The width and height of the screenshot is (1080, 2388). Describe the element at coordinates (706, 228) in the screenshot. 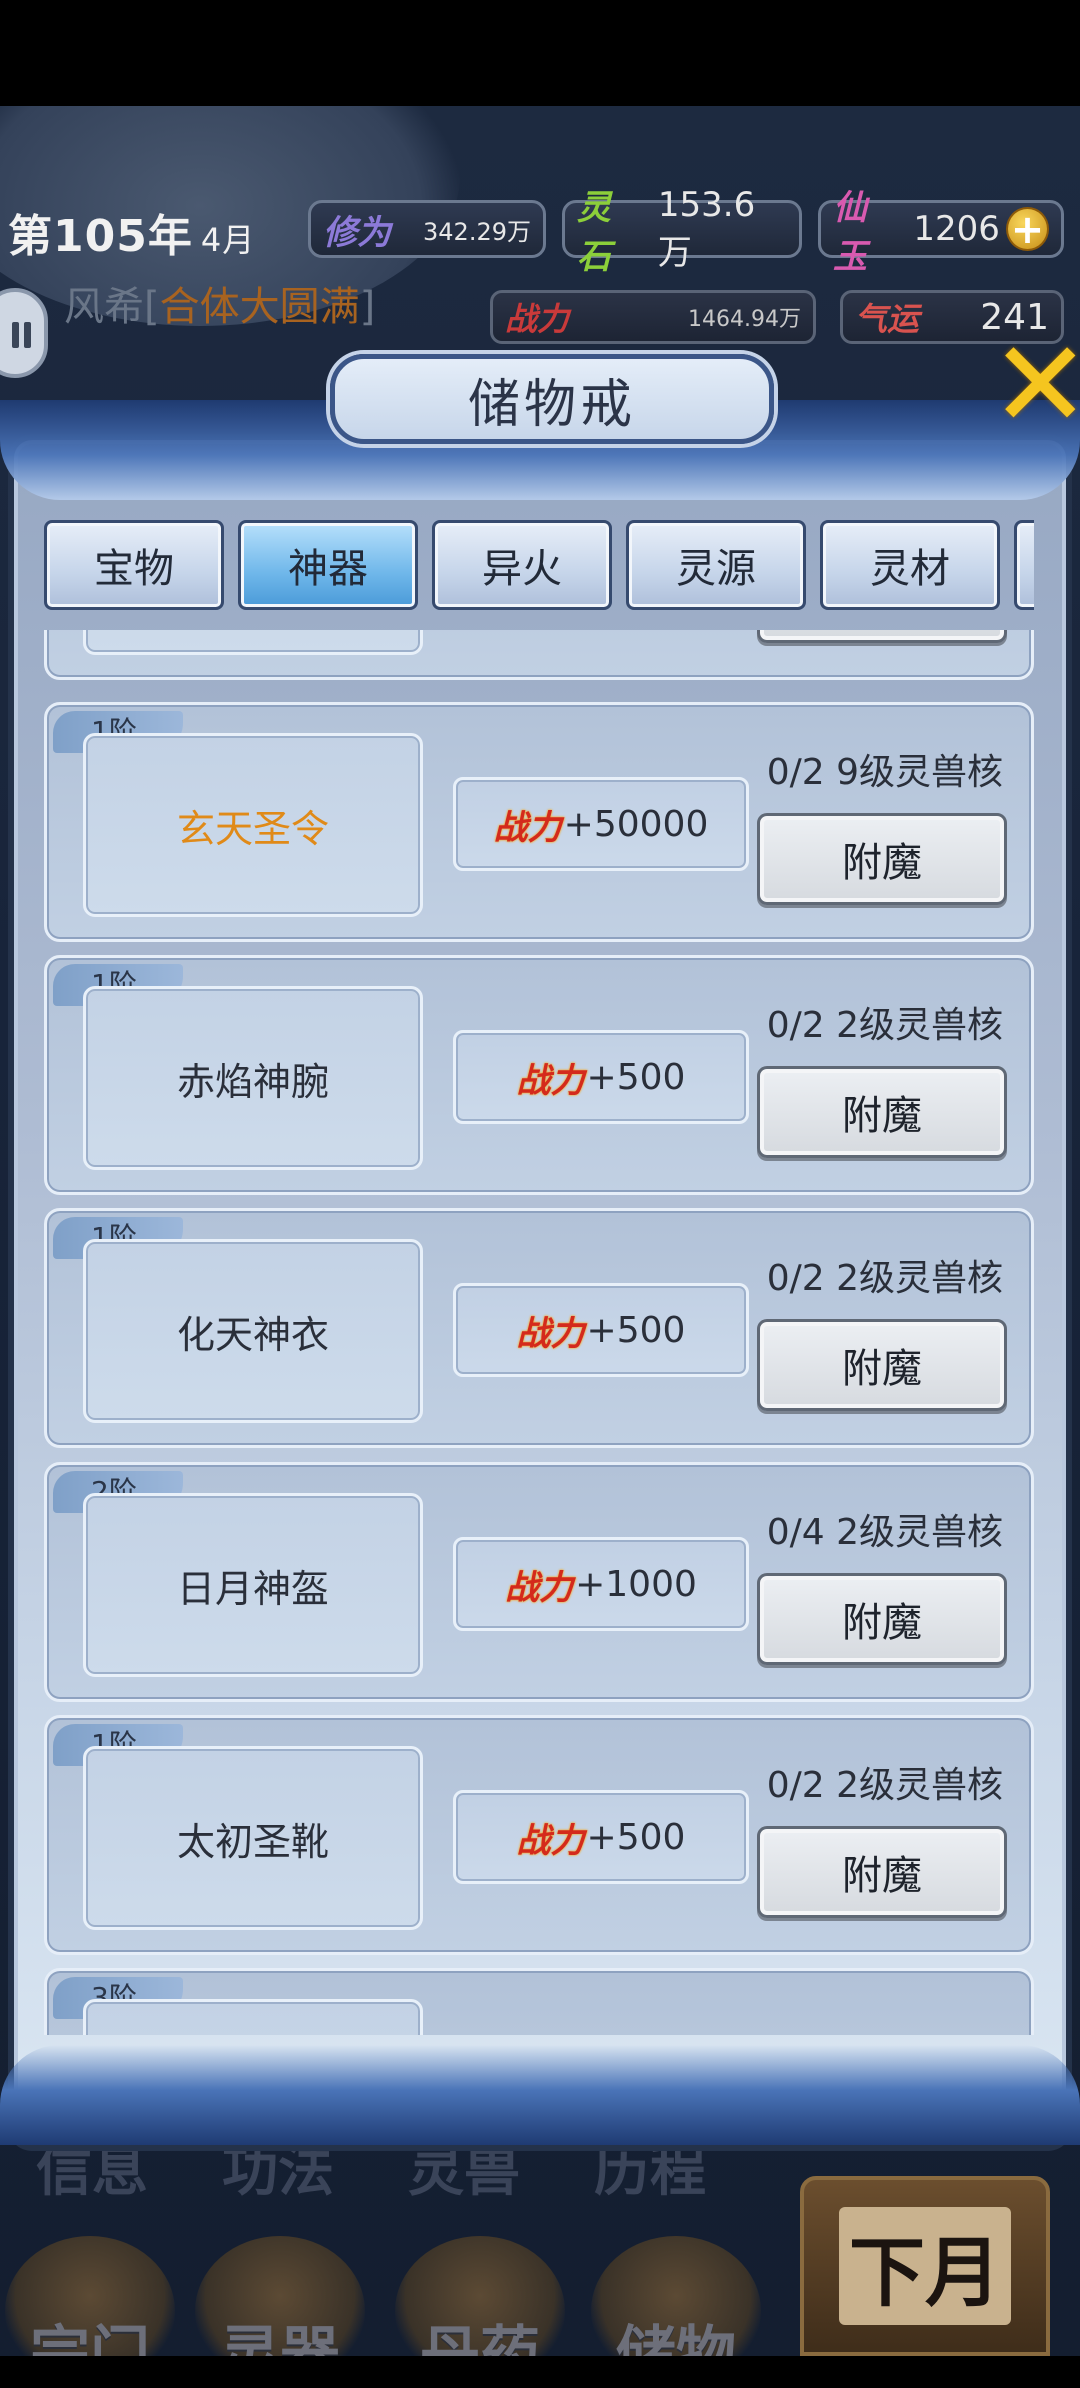

I see `spirit-stone-value: 153.6万` at that location.